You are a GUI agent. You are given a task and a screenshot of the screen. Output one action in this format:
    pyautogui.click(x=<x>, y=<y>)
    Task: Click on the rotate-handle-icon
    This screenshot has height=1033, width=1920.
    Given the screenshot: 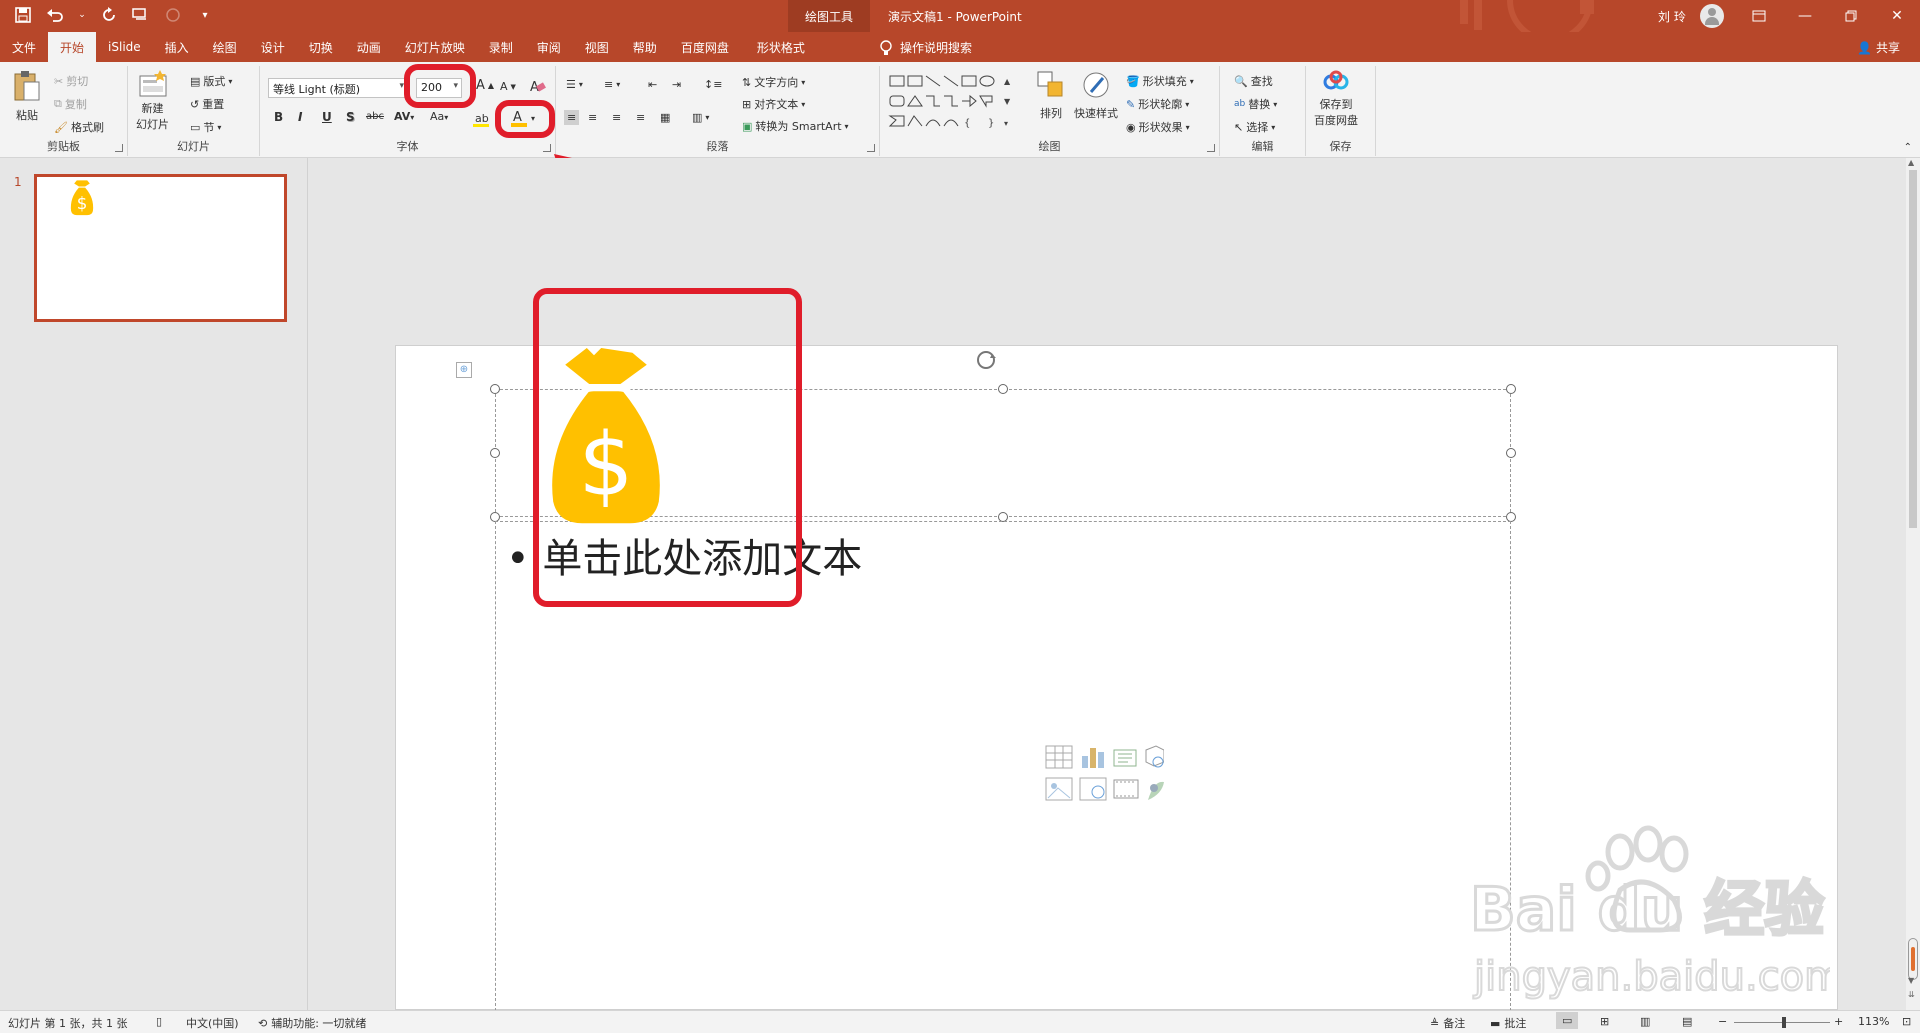 What is the action you would take?
    pyautogui.click(x=986, y=360)
    